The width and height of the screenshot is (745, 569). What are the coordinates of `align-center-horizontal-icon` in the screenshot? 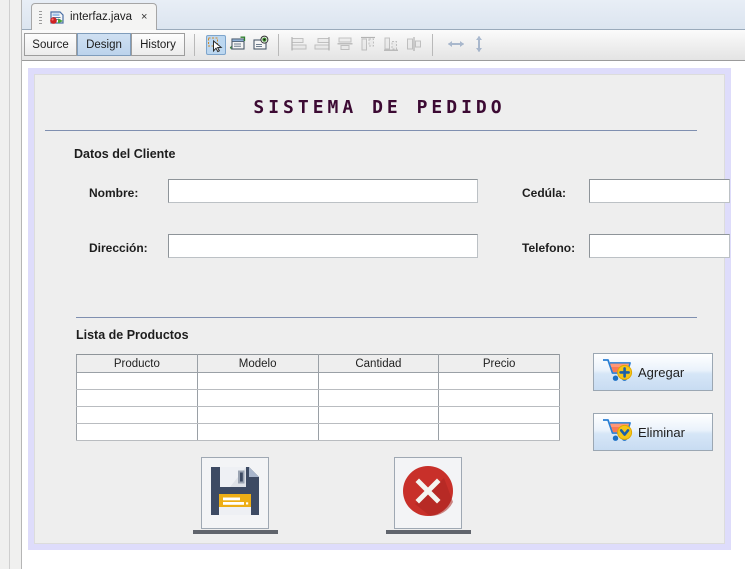 It's located at (346, 45).